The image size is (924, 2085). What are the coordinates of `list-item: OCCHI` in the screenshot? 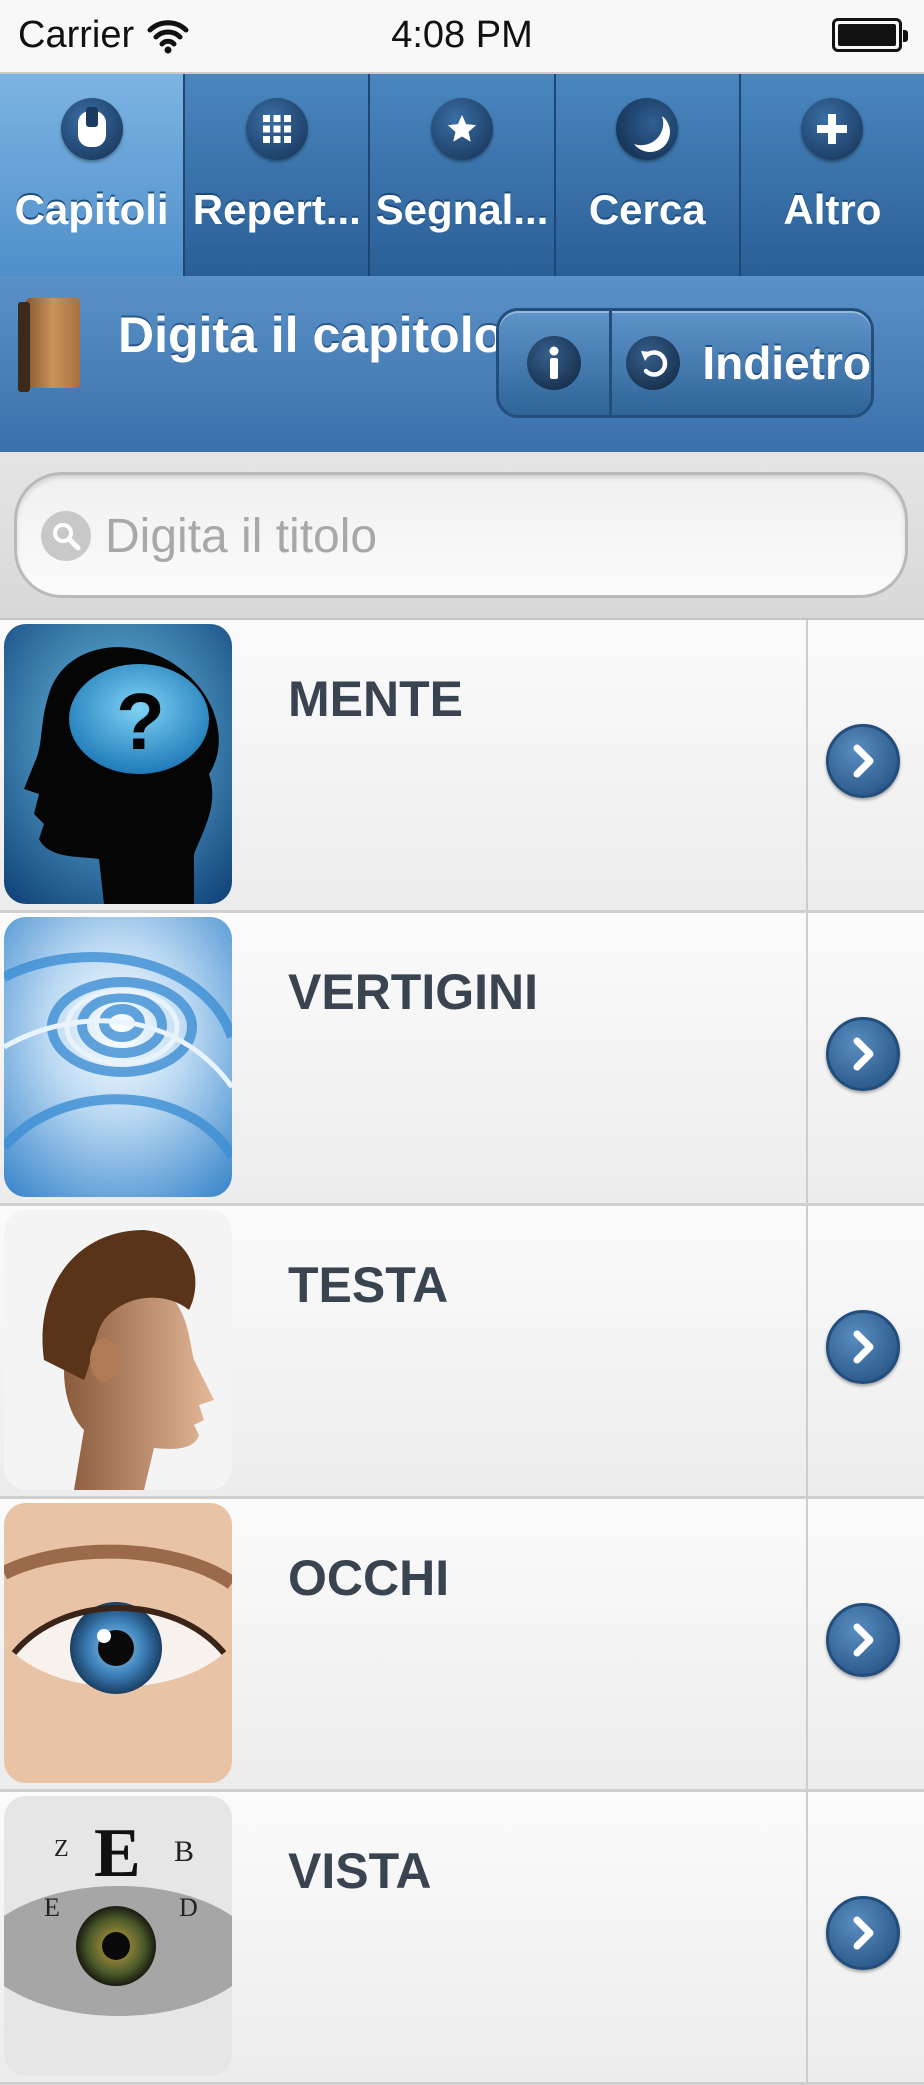 It's located at (462, 1645).